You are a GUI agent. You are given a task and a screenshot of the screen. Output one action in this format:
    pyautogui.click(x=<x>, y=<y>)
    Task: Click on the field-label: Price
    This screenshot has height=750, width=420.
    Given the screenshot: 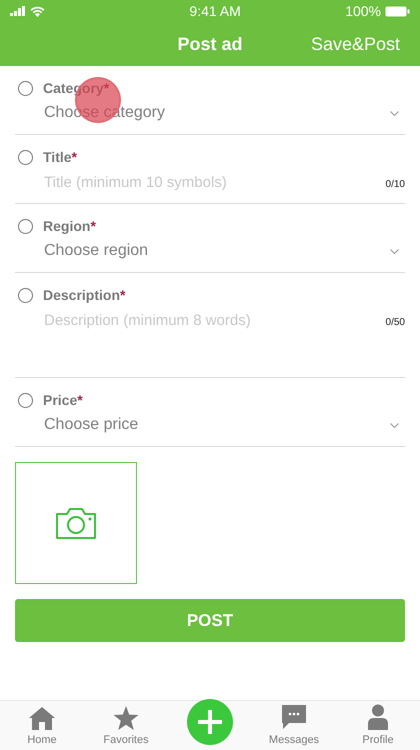 What is the action you would take?
    pyautogui.click(x=60, y=400)
    